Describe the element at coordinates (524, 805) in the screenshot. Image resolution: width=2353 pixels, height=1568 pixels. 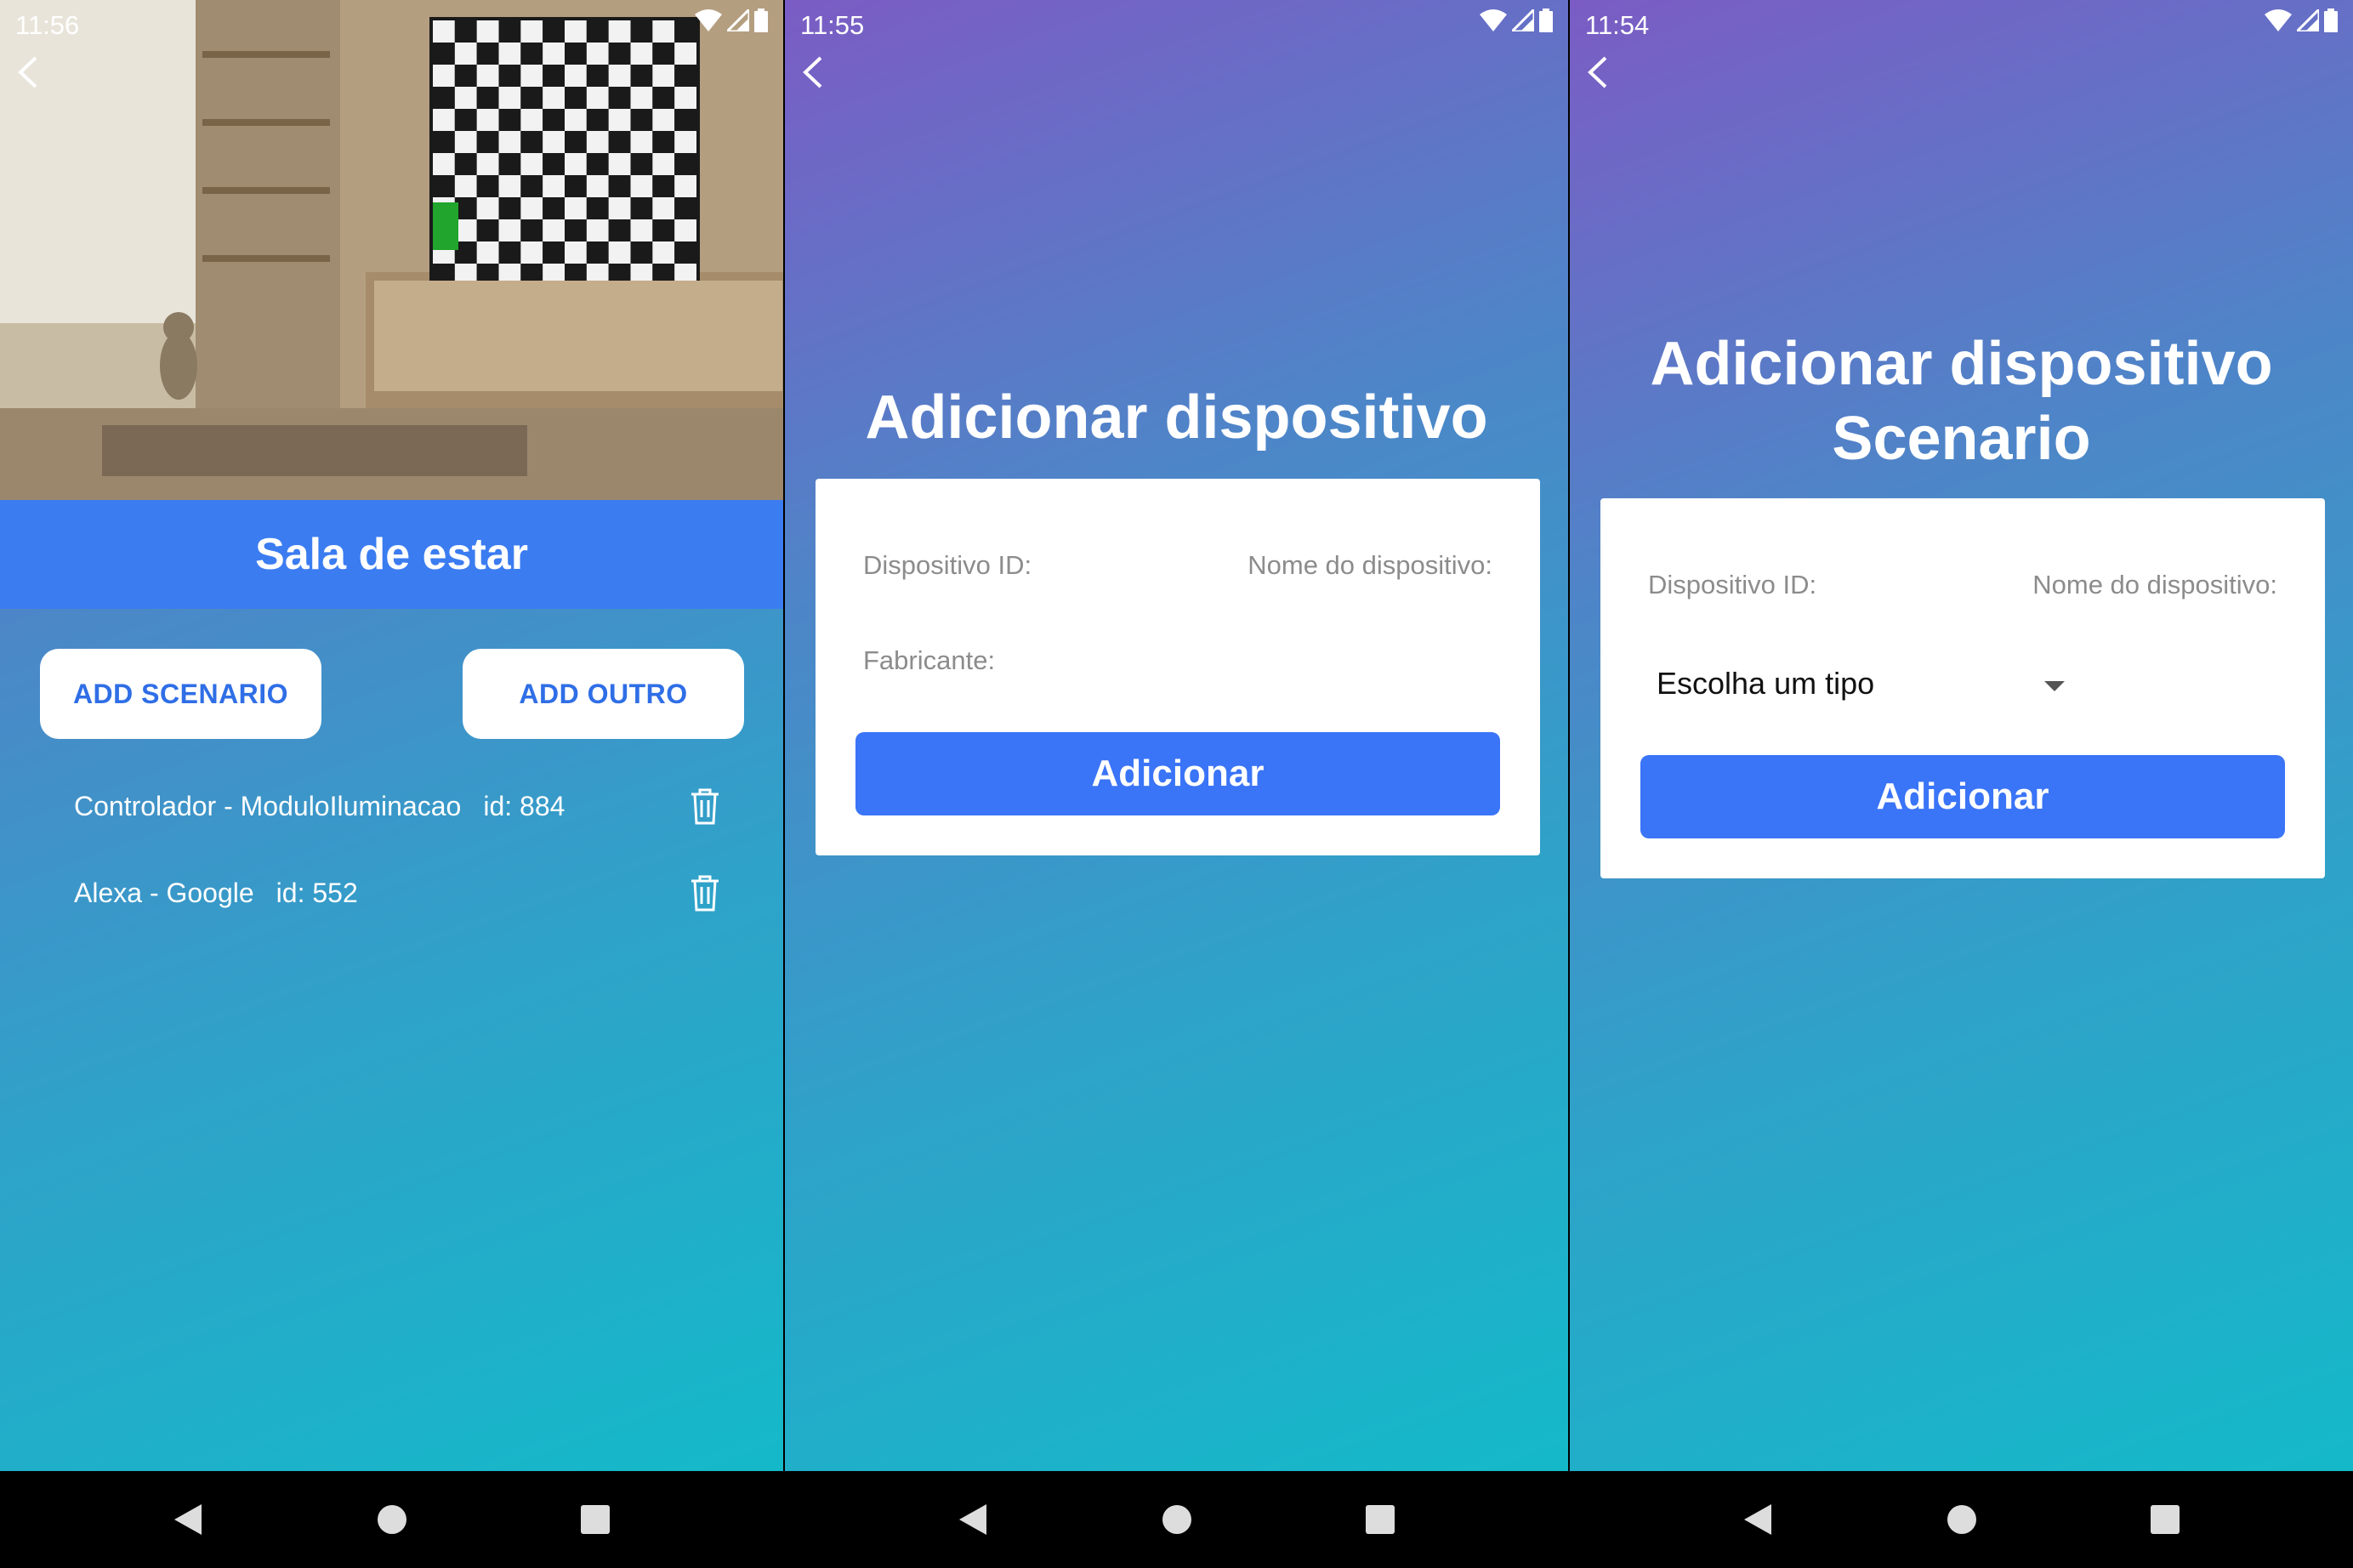
I see `device-id: id: 884` at that location.